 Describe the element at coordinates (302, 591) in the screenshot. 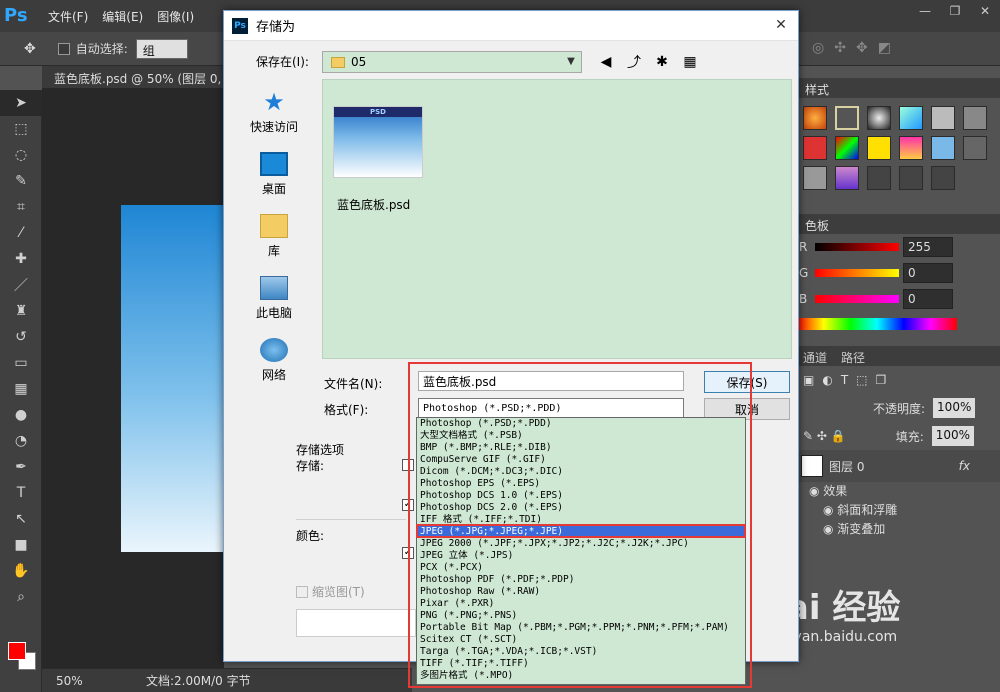

I see `thumbnail-checkbox` at that location.